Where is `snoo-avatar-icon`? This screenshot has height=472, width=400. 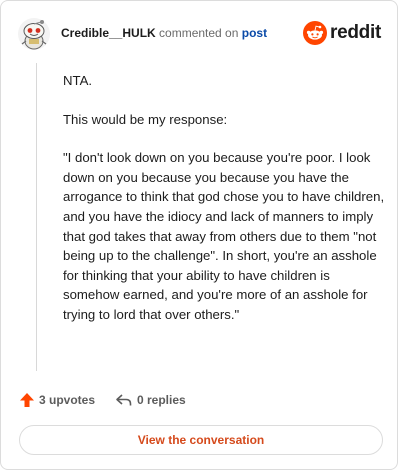
snoo-avatar-icon is located at coordinates (34, 34).